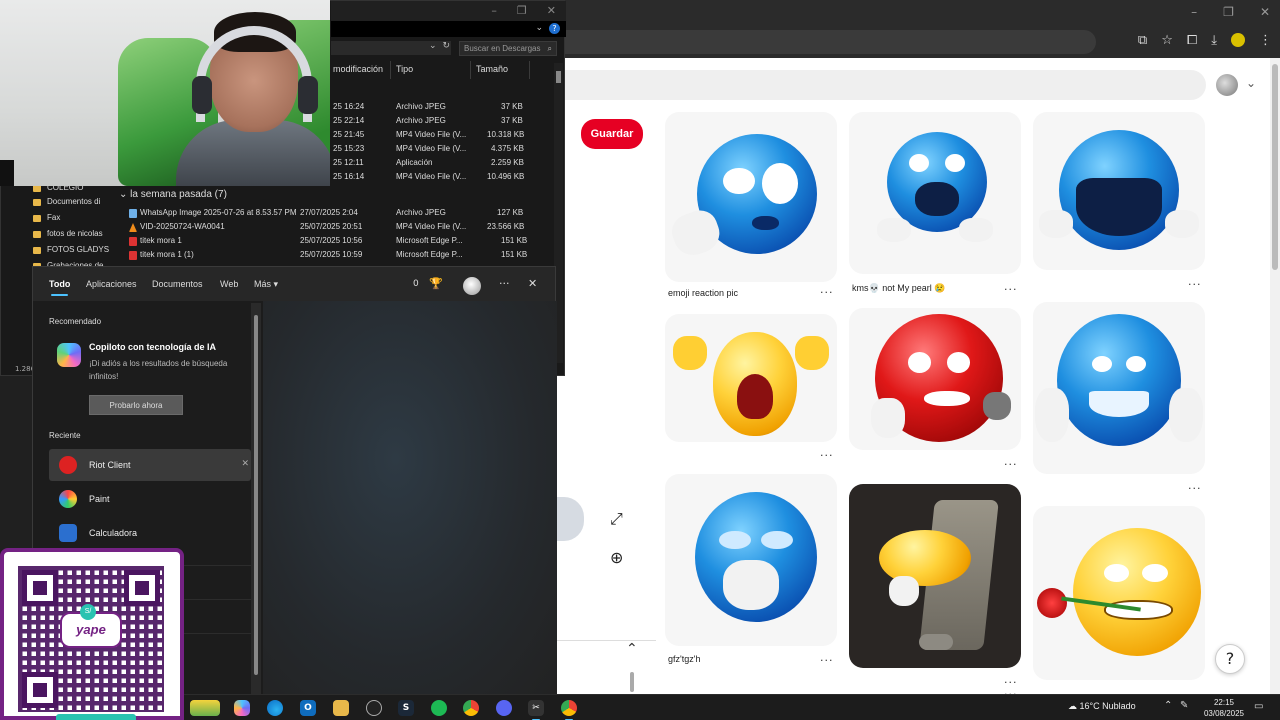 This screenshot has height=720, width=1280. Describe the element at coordinates (1258, 706) in the screenshot. I see `notifications-icon: ▭` at that location.